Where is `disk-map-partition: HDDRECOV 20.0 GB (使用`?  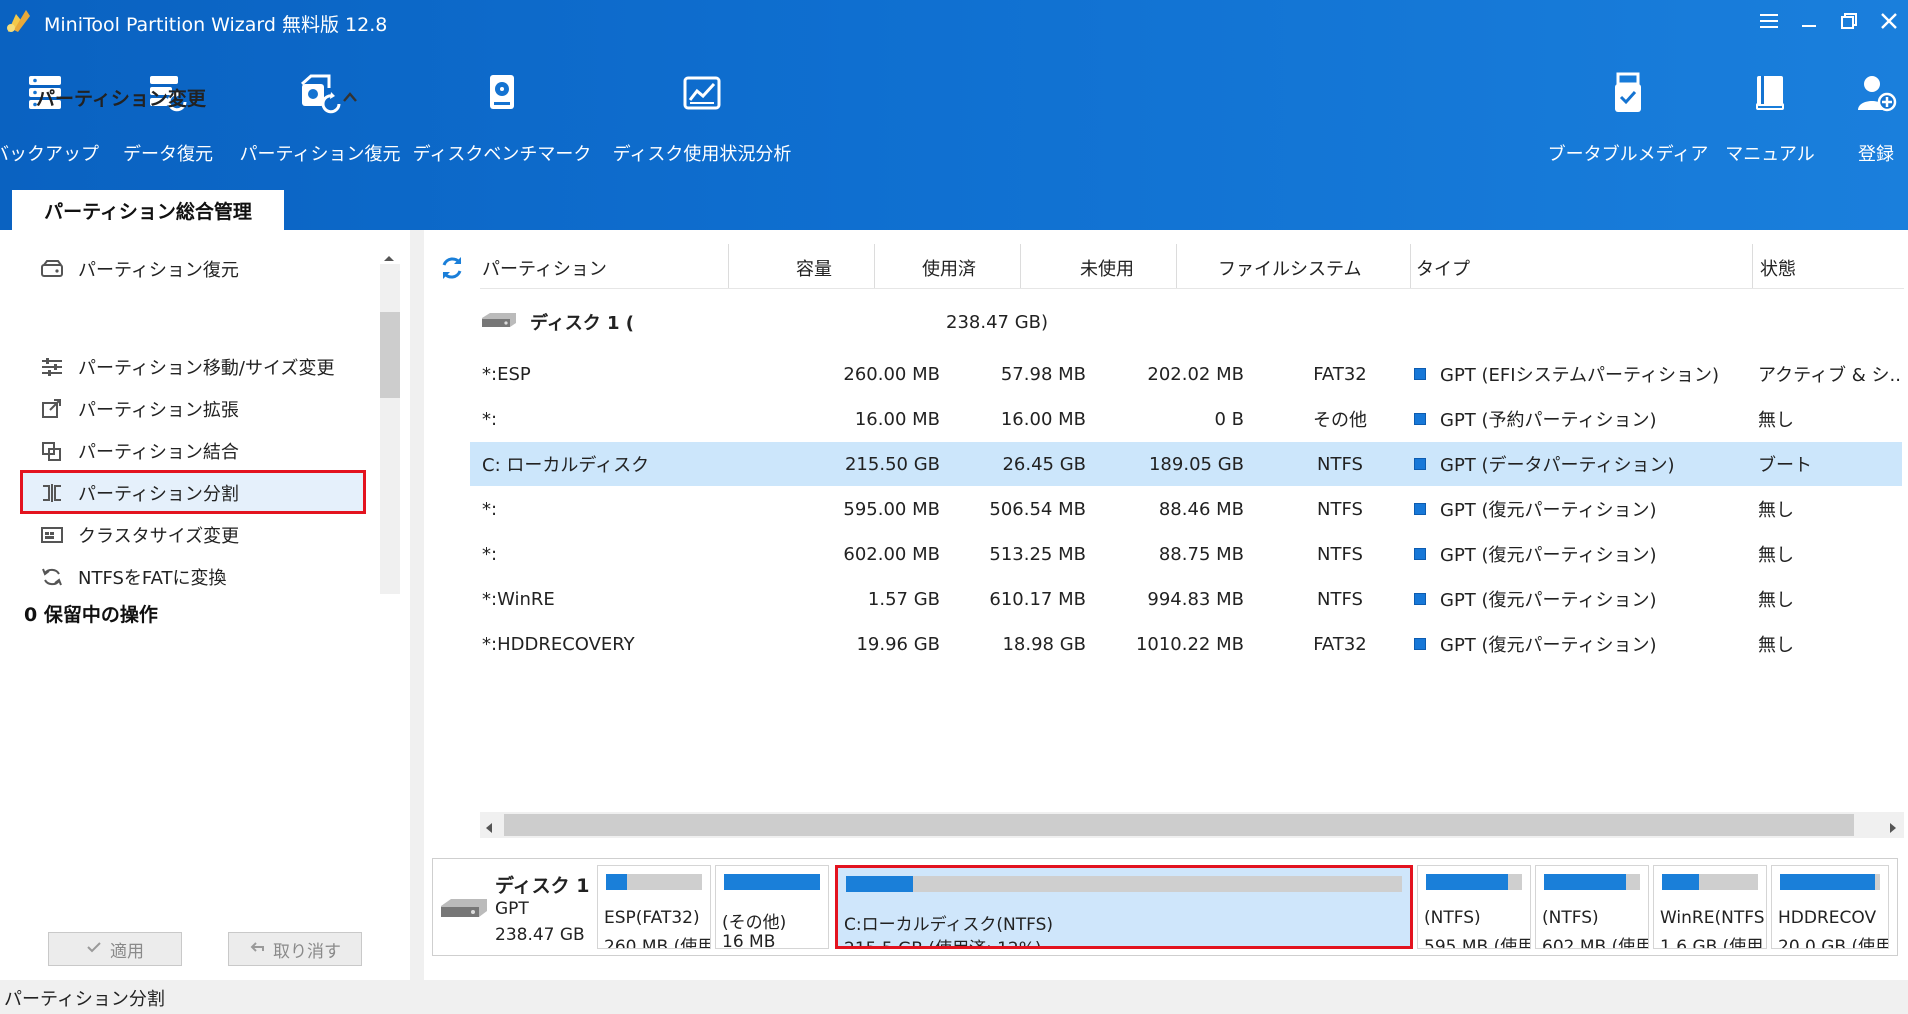 disk-map-partition: HDDRECOV 20.0 GB (使用 is located at coordinates (1830, 907).